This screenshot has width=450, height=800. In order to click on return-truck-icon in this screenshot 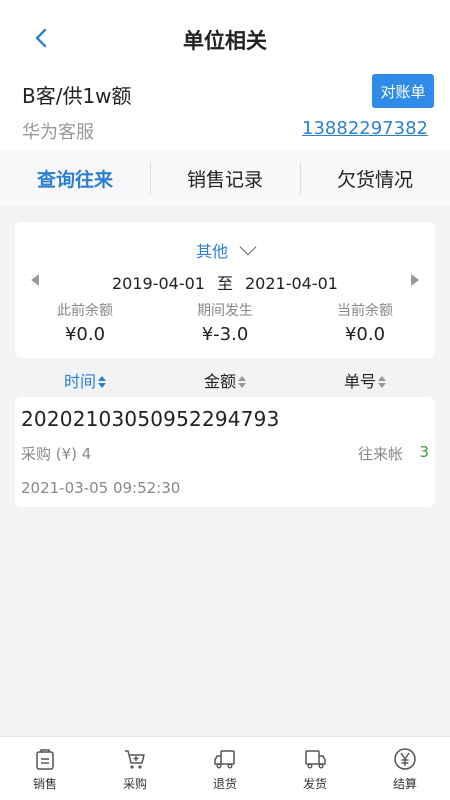, I will do `click(224, 759)`.